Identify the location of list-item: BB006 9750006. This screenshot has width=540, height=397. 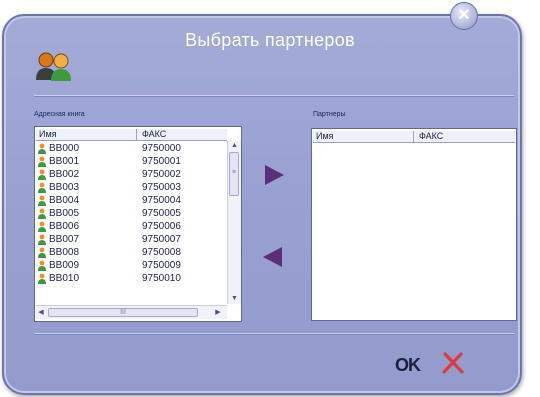
(131, 226).